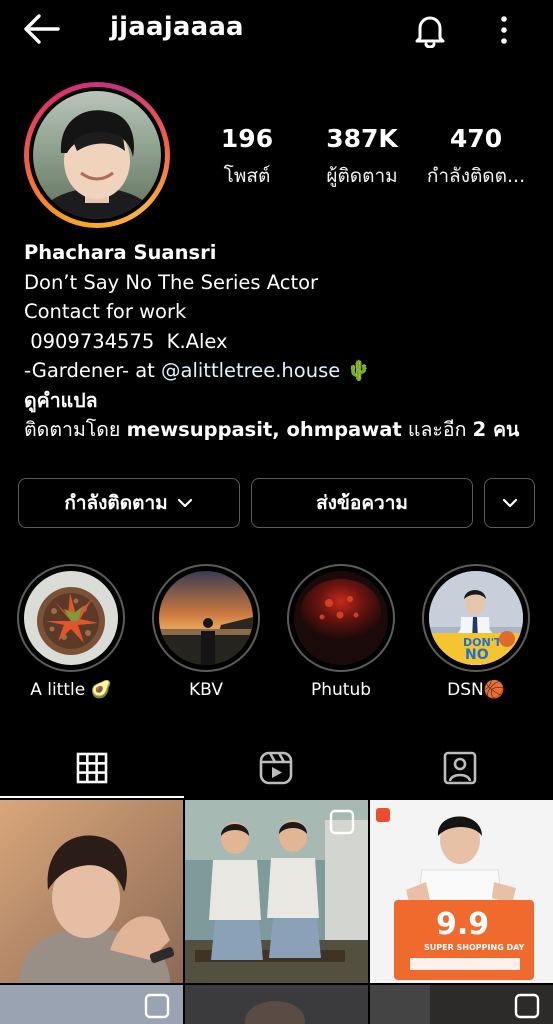 The height and width of the screenshot is (1024, 553). I want to click on following-count-value: 470, so click(476, 138).